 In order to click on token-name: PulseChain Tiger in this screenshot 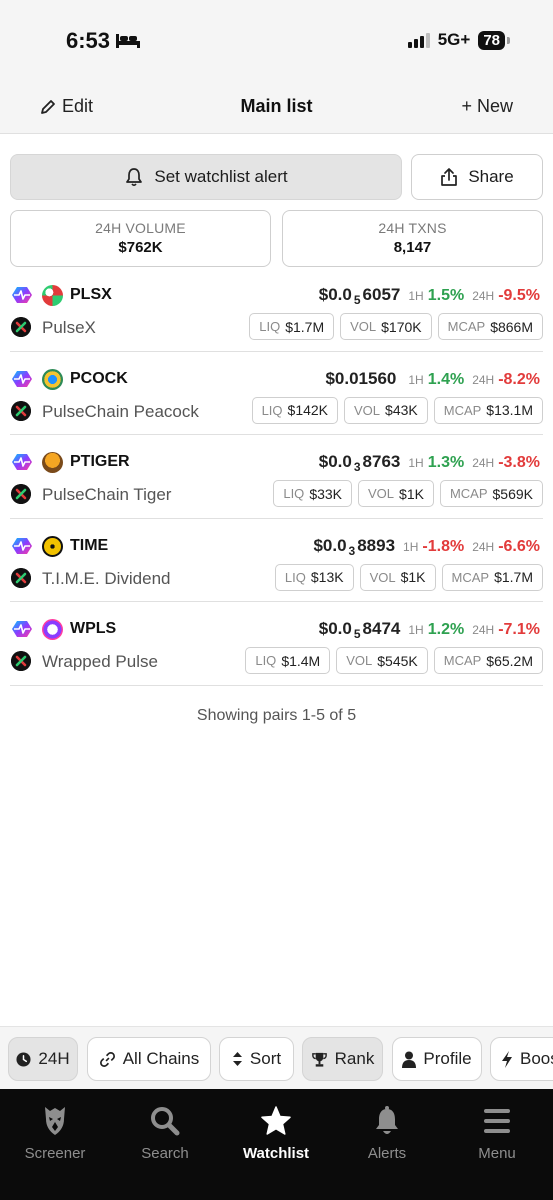, I will do `click(107, 494)`.